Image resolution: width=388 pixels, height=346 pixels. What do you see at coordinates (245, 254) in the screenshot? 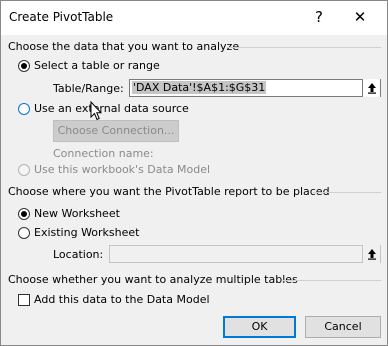
I see `location-input` at bounding box center [245, 254].